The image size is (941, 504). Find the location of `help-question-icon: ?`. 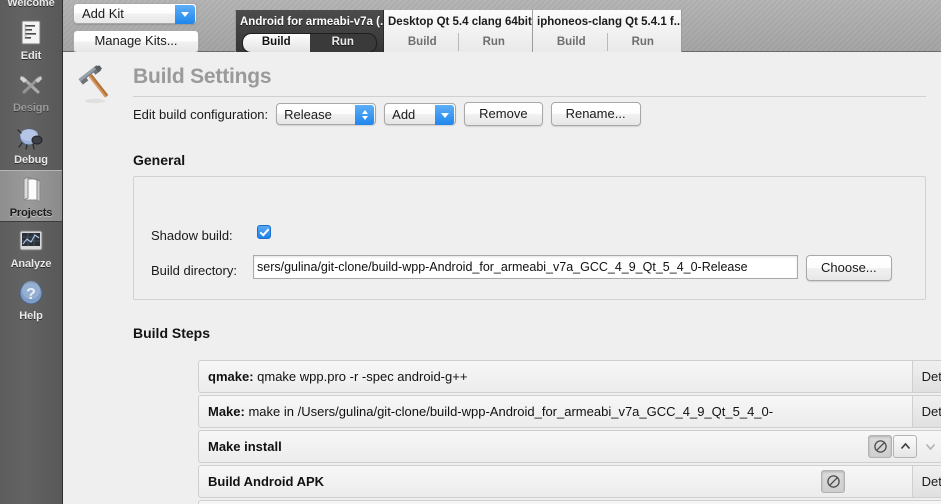

help-question-icon: ? is located at coordinates (31, 293).